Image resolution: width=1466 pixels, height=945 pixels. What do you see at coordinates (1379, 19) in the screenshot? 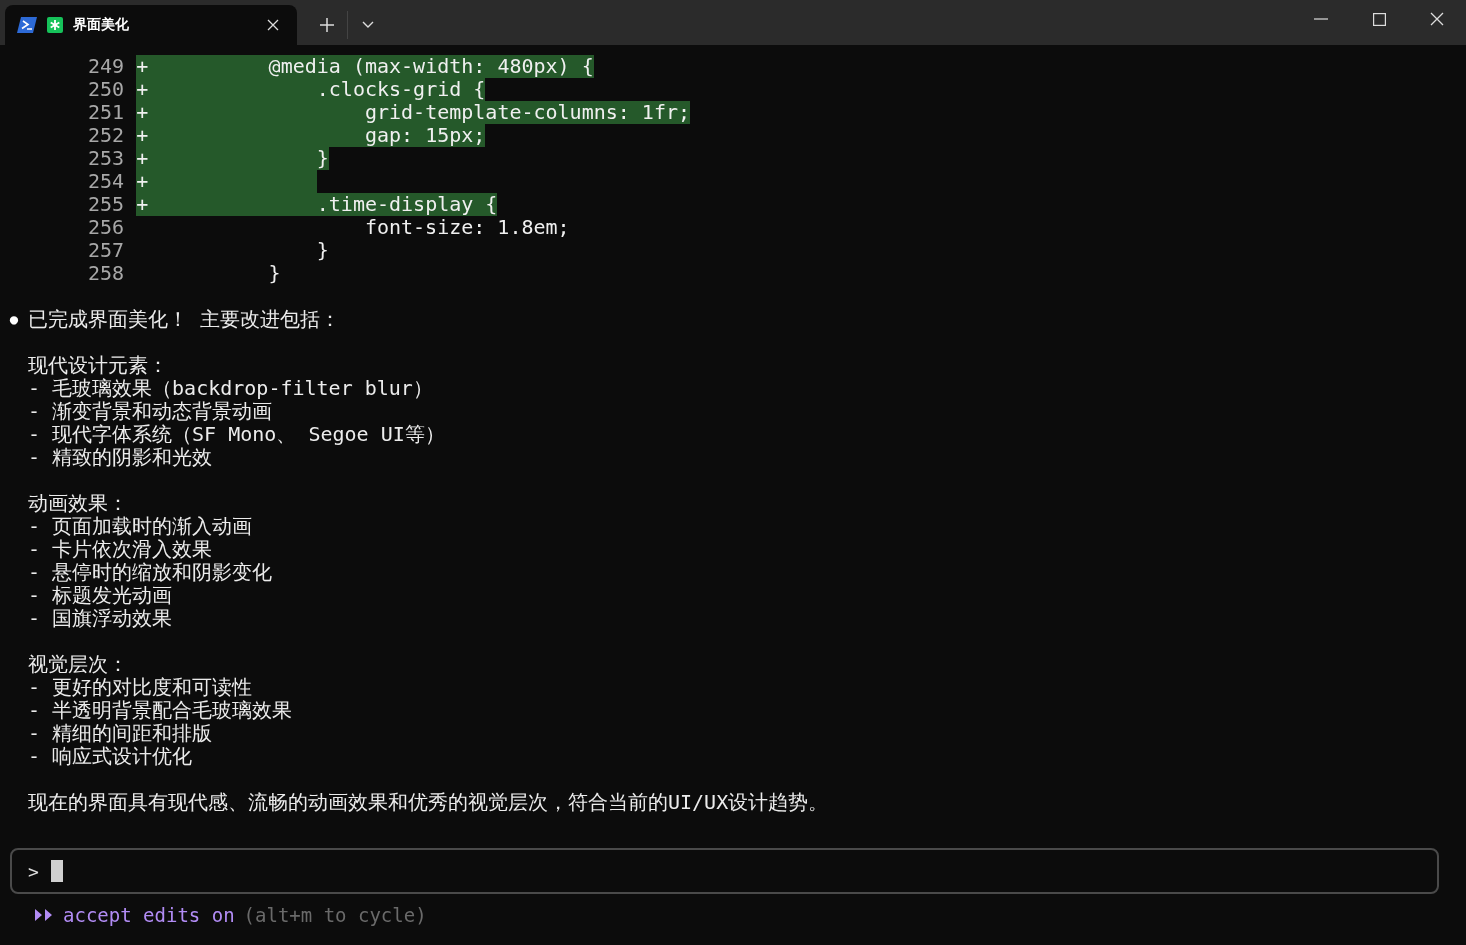
I see `maximize-icon` at bounding box center [1379, 19].